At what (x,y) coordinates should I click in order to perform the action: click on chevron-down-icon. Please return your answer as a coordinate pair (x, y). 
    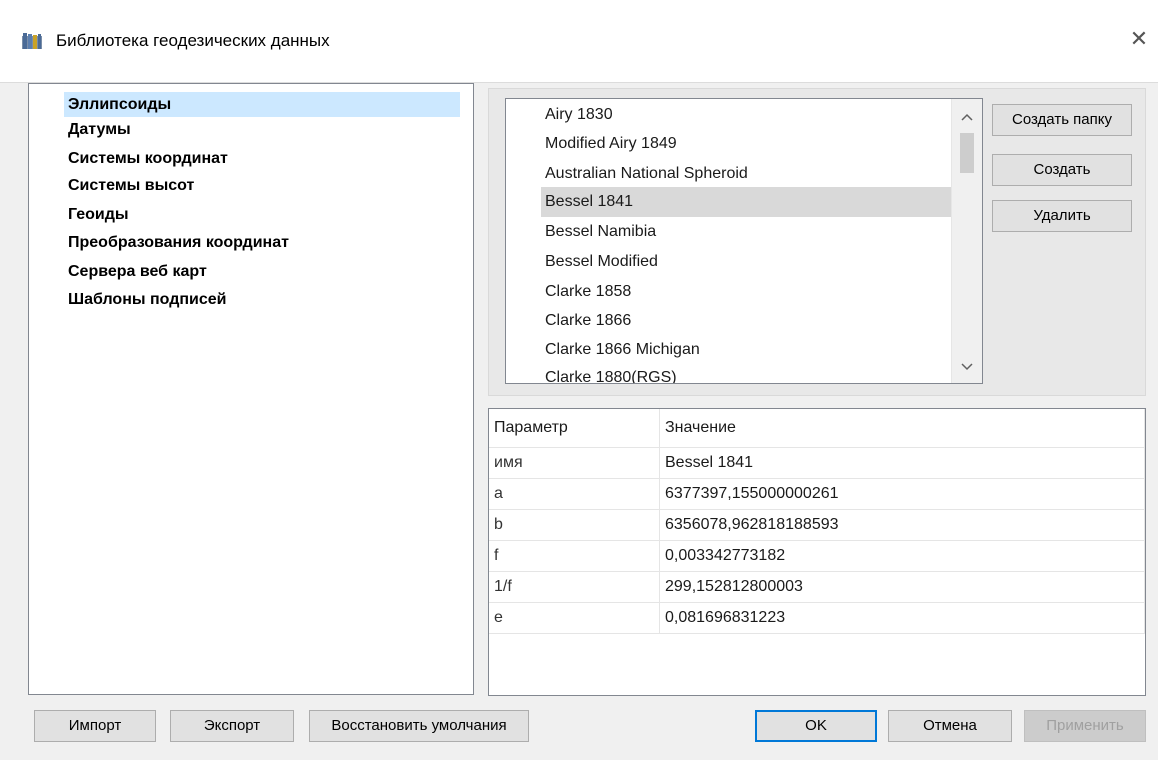
    Looking at the image, I should click on (967, 367).